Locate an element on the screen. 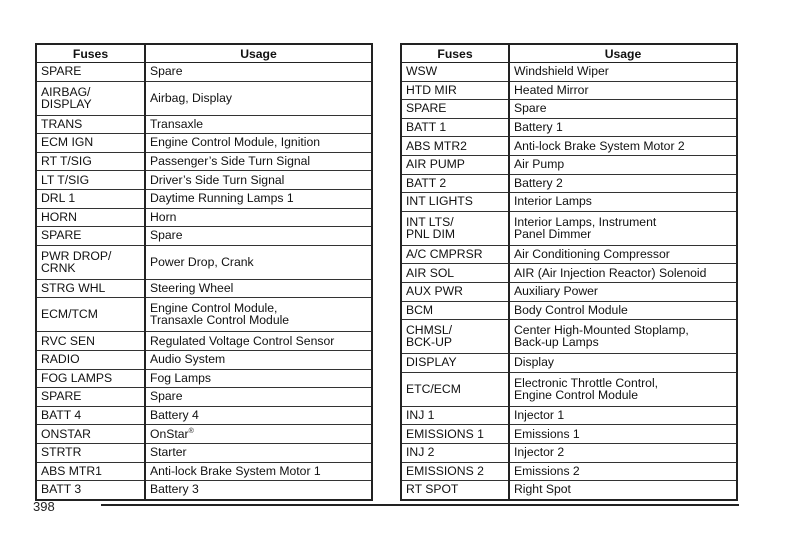 Image resolution: width=800 pixels, height=534 pixels. usage-text: Emissions 1 is located at coordinates (547, 433).